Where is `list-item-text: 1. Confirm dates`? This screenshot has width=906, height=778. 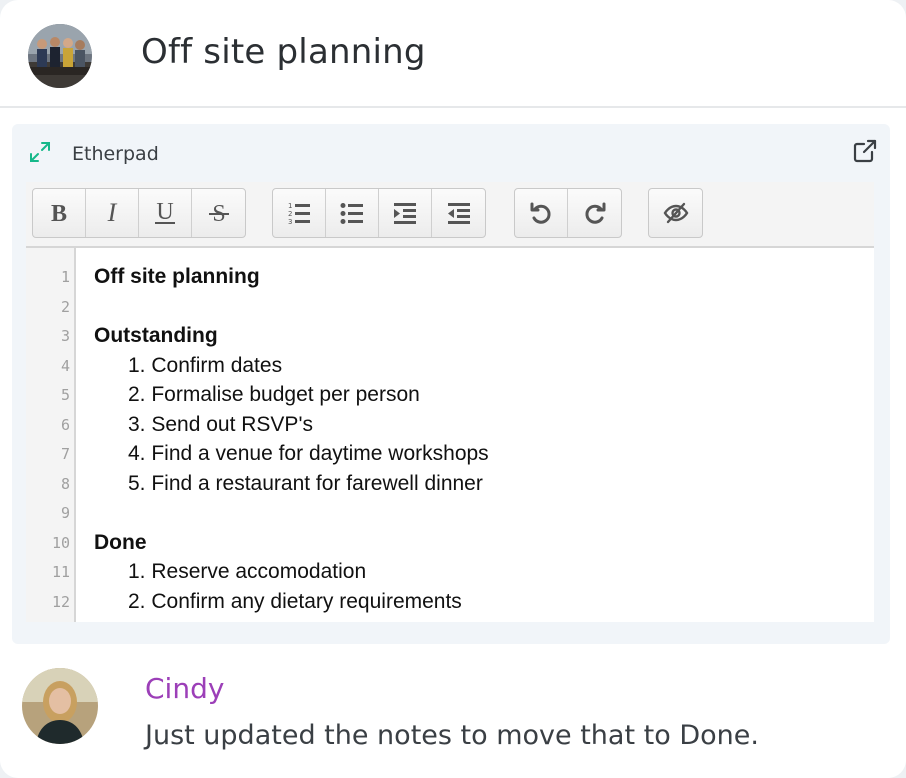
list-item-text: 1. Confirm dates is located at coordinates (205, 365).